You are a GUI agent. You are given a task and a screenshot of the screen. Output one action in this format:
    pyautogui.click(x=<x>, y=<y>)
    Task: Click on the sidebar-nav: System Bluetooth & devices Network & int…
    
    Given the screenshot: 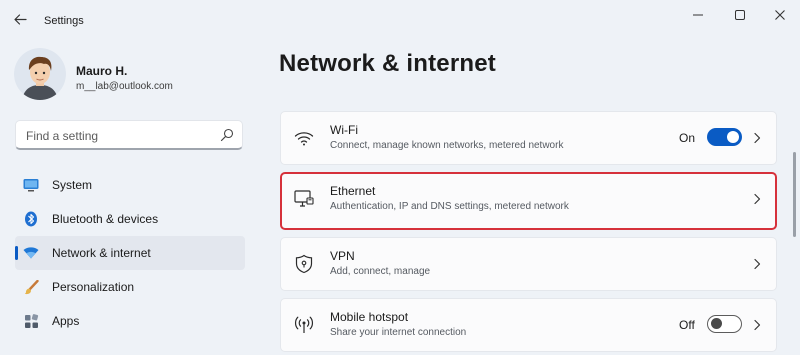 What is the action you would take?
    pyautogui.click(x=130, y=253)
    